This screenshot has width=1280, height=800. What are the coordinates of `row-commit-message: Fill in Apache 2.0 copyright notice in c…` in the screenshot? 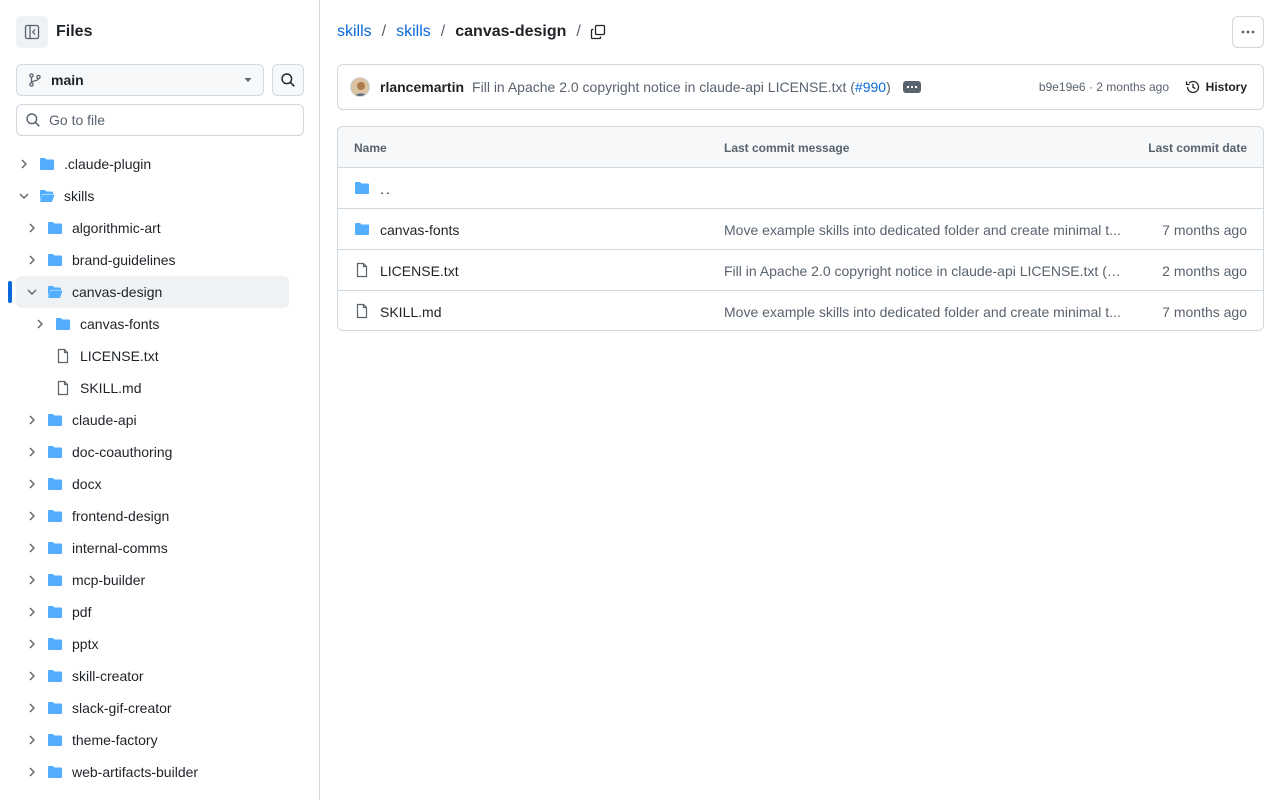 It's located at (925, 271).